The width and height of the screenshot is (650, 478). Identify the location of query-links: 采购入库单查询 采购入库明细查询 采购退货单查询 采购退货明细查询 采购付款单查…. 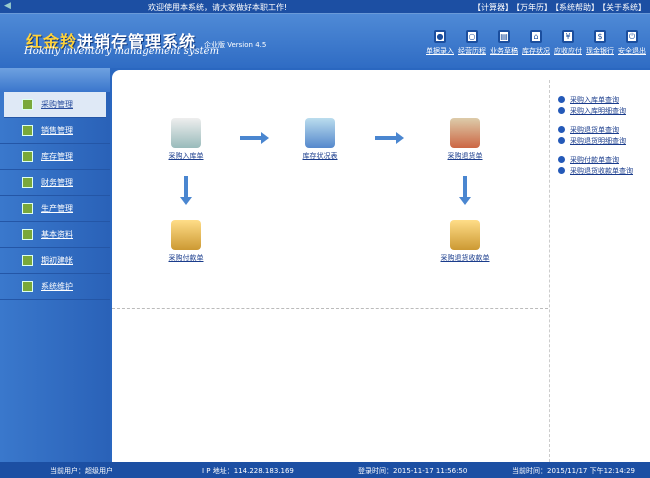
(595, 135).